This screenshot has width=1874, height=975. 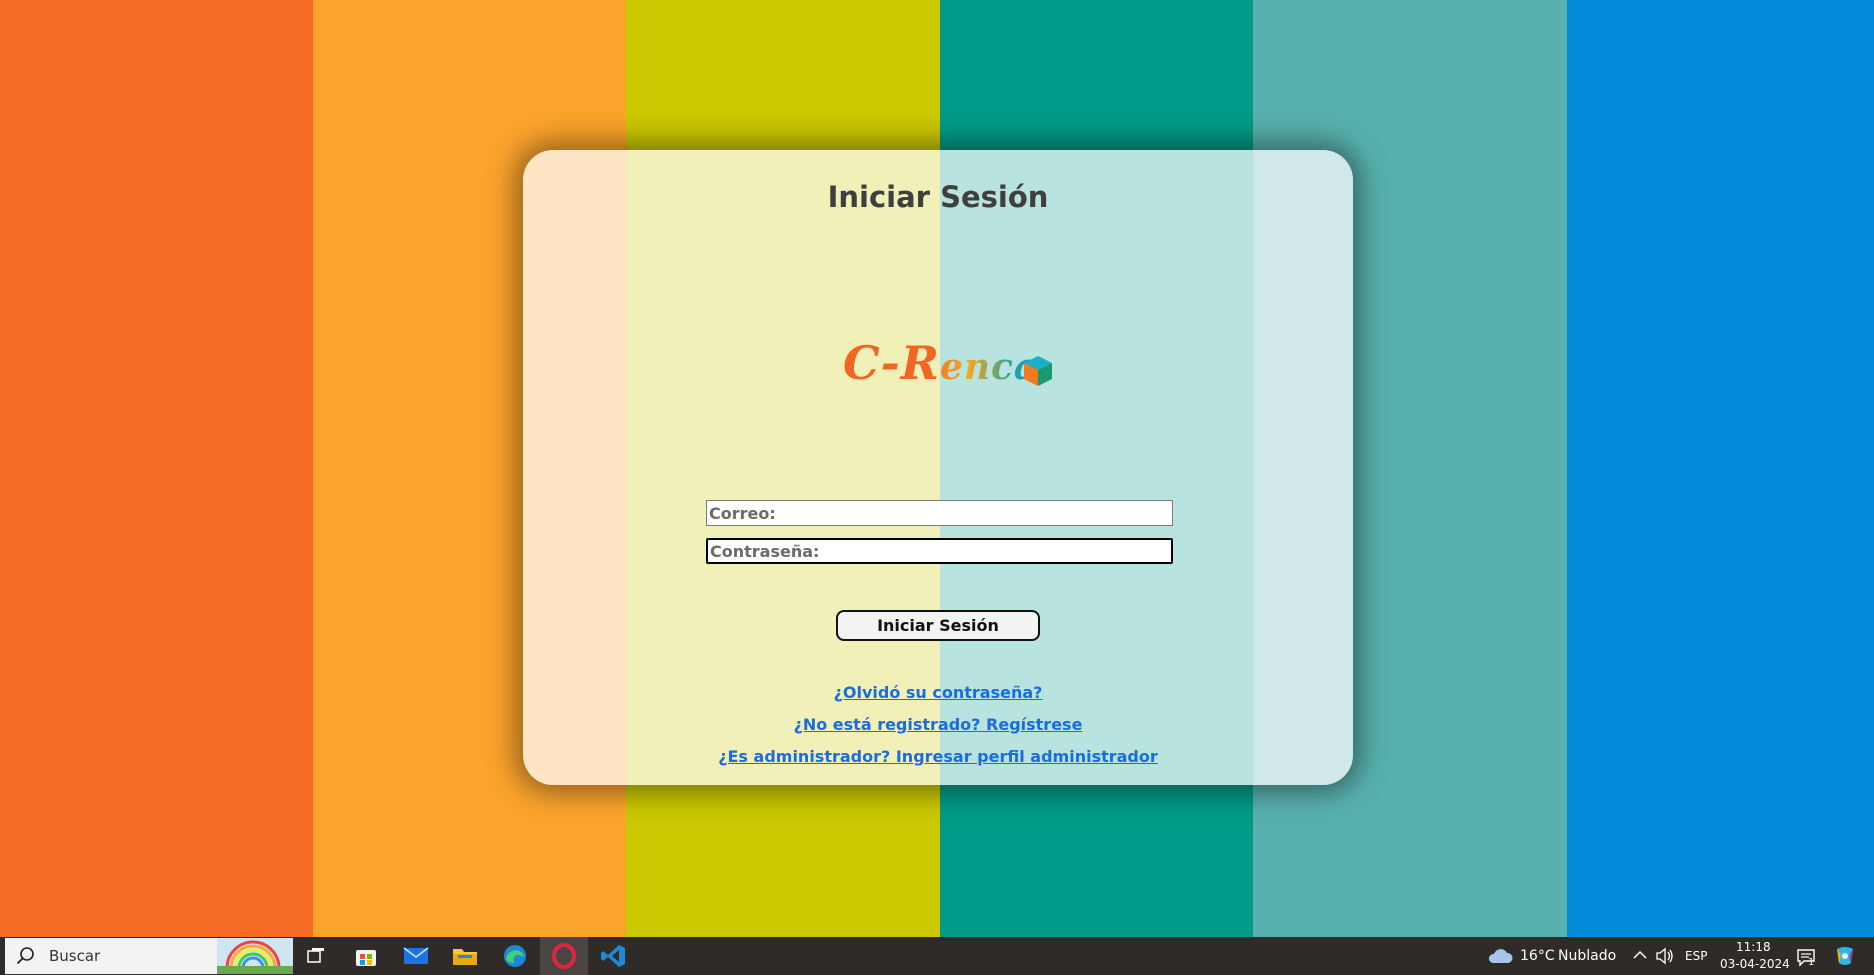 I want to click on opera-icon, so click(x=564, y=956).